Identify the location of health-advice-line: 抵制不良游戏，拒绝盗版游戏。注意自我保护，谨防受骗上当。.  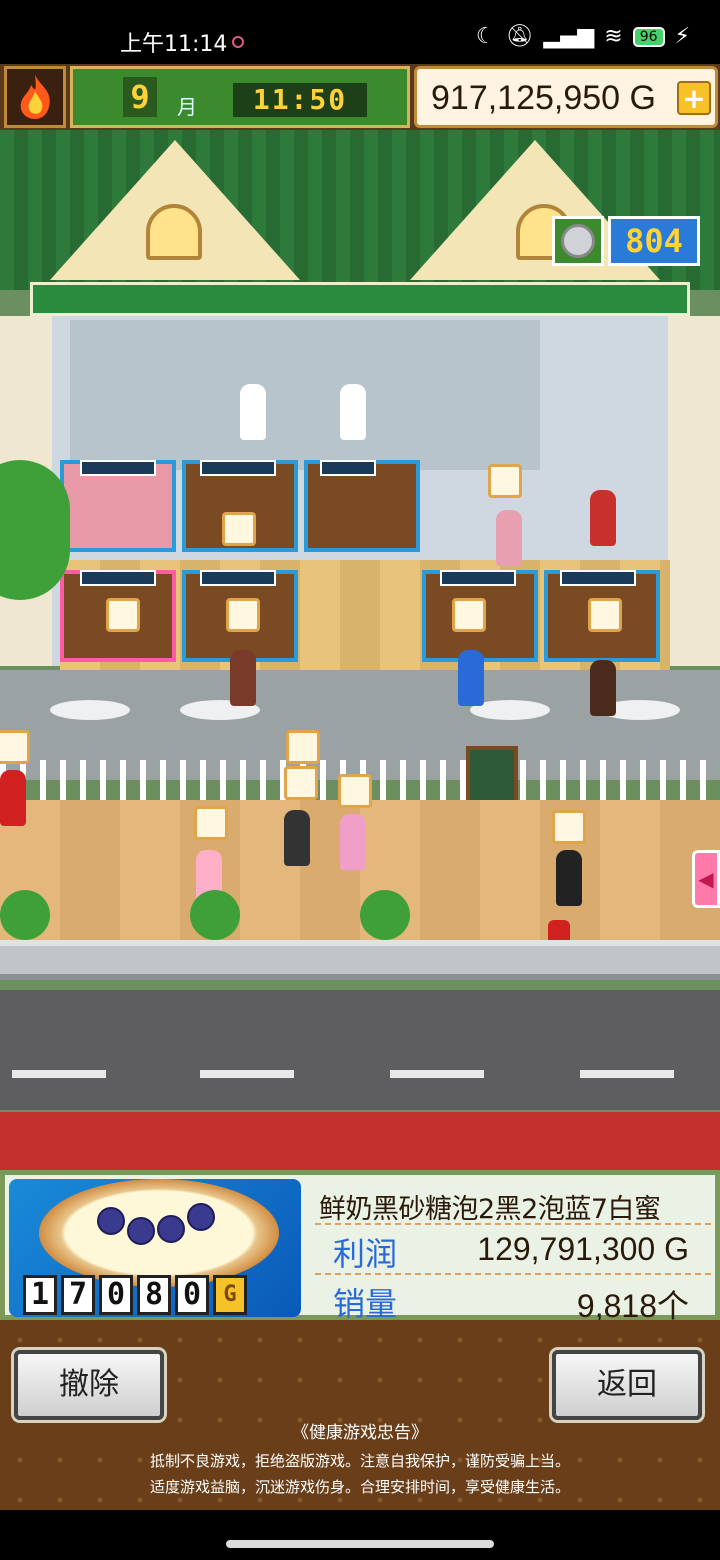
(359, 1461).